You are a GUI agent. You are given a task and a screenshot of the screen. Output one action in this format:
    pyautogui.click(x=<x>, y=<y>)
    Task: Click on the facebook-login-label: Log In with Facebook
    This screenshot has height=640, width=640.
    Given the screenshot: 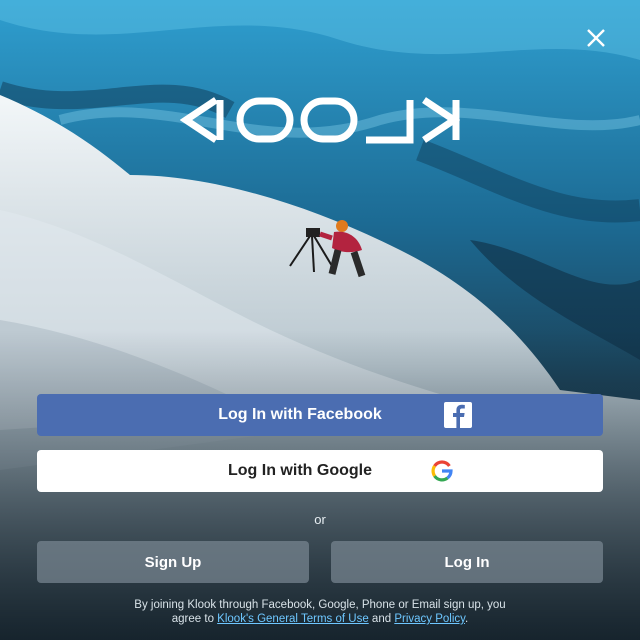 What is the action you would take?
    pyautogui.click(x=300, y=414)
    